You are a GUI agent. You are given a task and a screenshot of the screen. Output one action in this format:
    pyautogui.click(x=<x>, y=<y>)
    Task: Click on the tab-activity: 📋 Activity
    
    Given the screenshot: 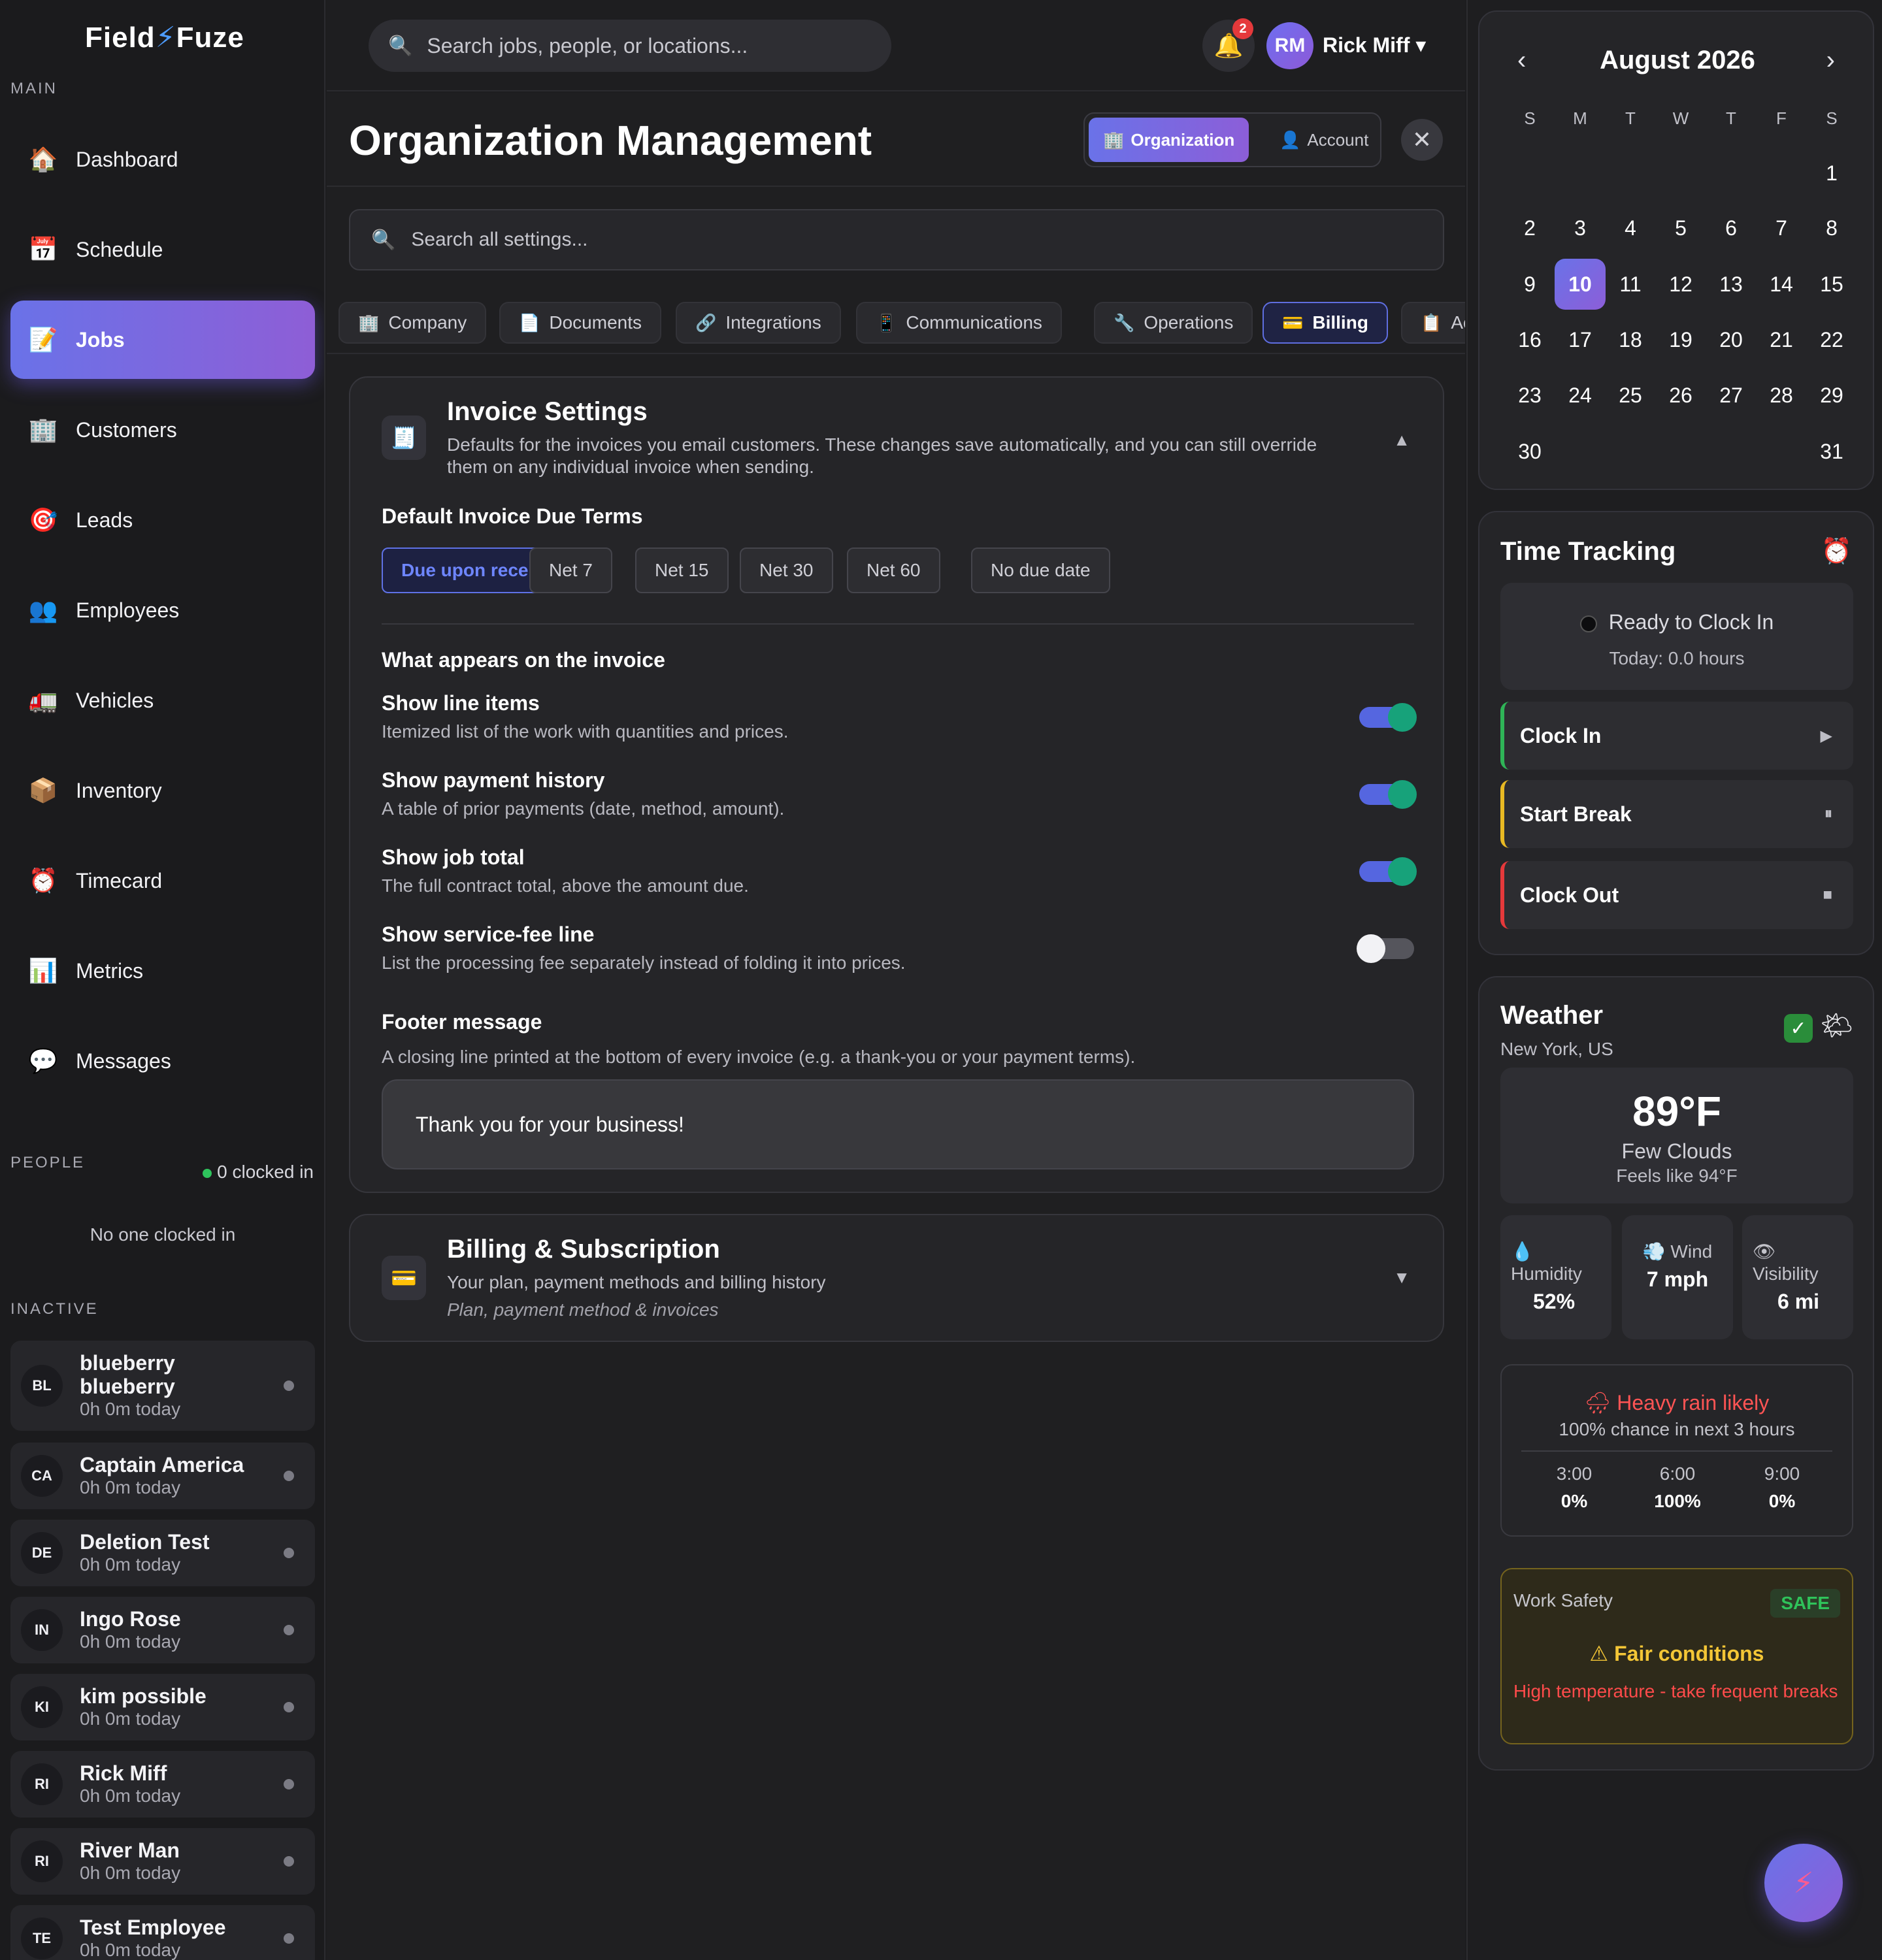 What is the action you would take?
    pyautogui.click(x=1433, y=323)
    